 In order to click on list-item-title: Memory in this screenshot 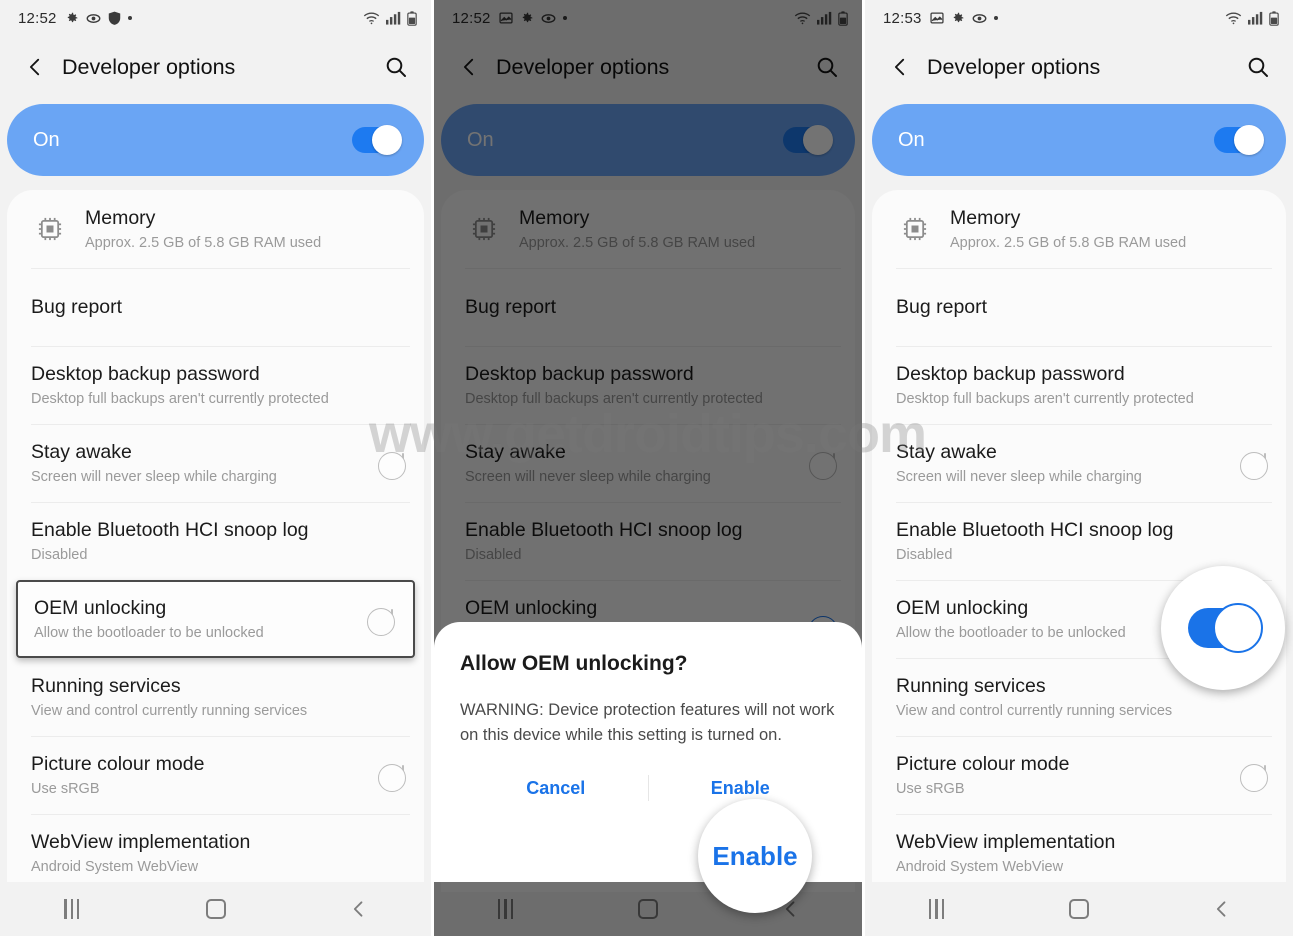, I will do `click(120, 217)`.